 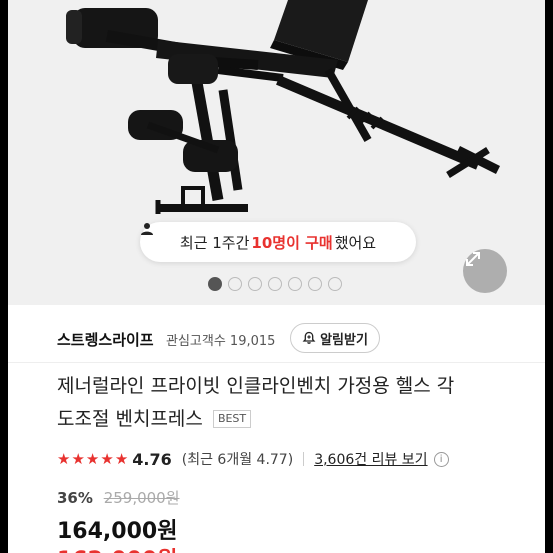 I want to click on expand-icon, so click(x=473, y=259).